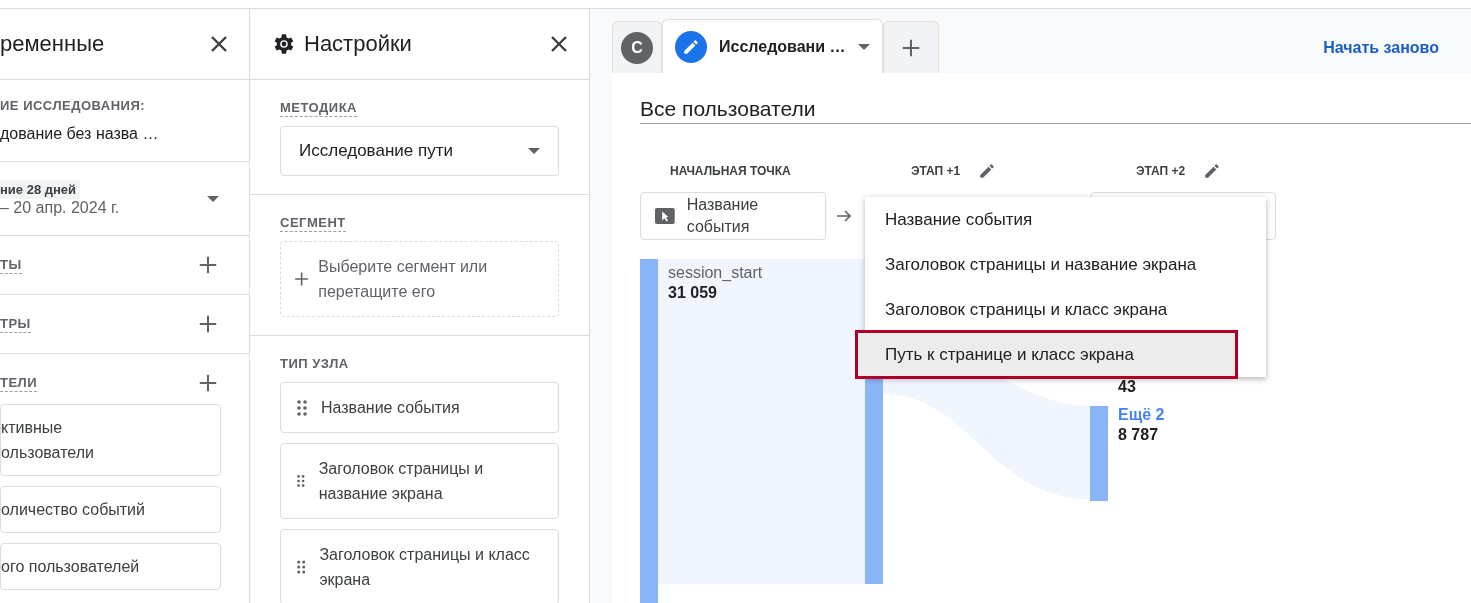 The image size is (1471, 603). Describe the element at coordinates (1065, 219) in the screenshot. I see `menu-item: Название события` at that location.